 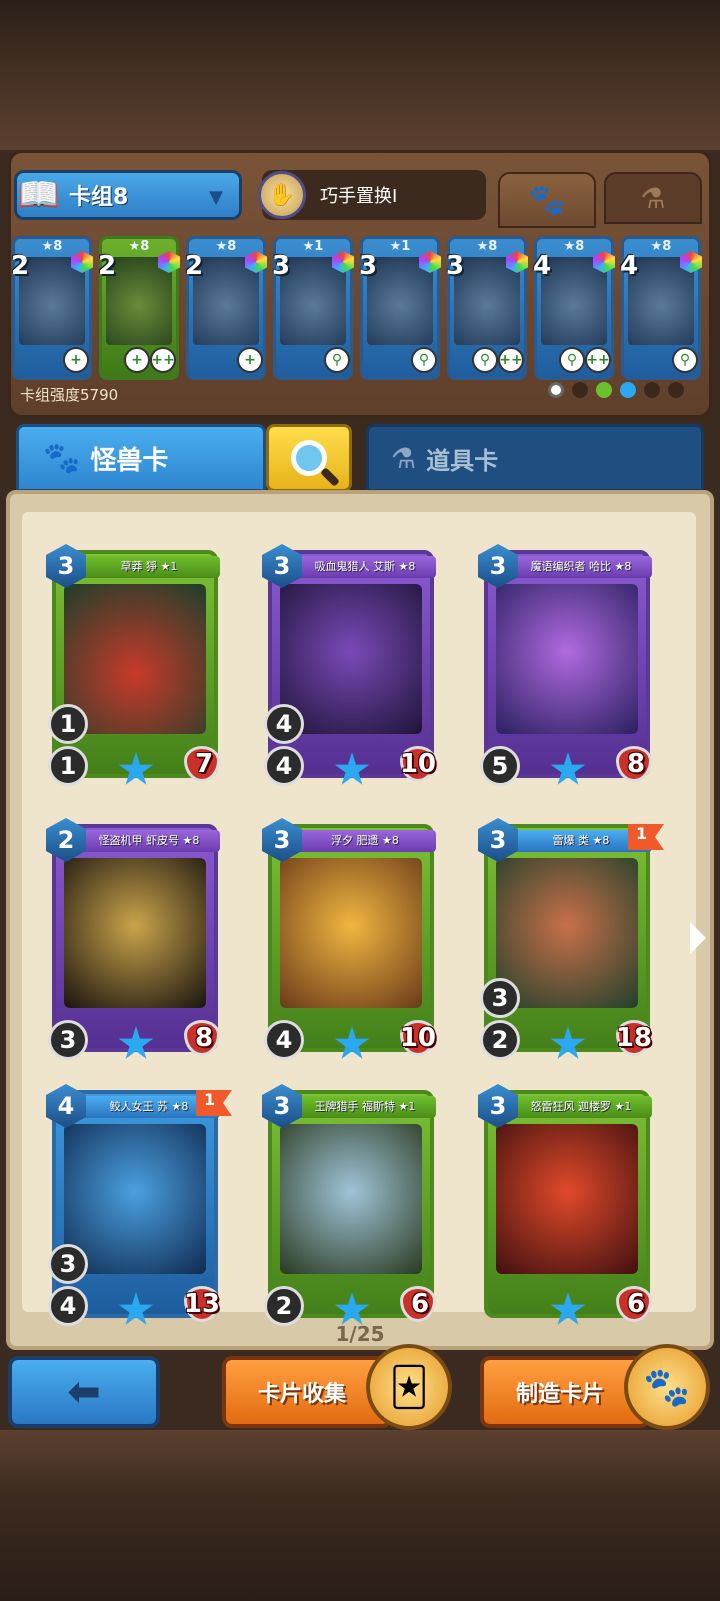 What do you see at coordinates (556, 390) in the screenshot?
I see `all-filter-icon` at bounding box center [556, 390].